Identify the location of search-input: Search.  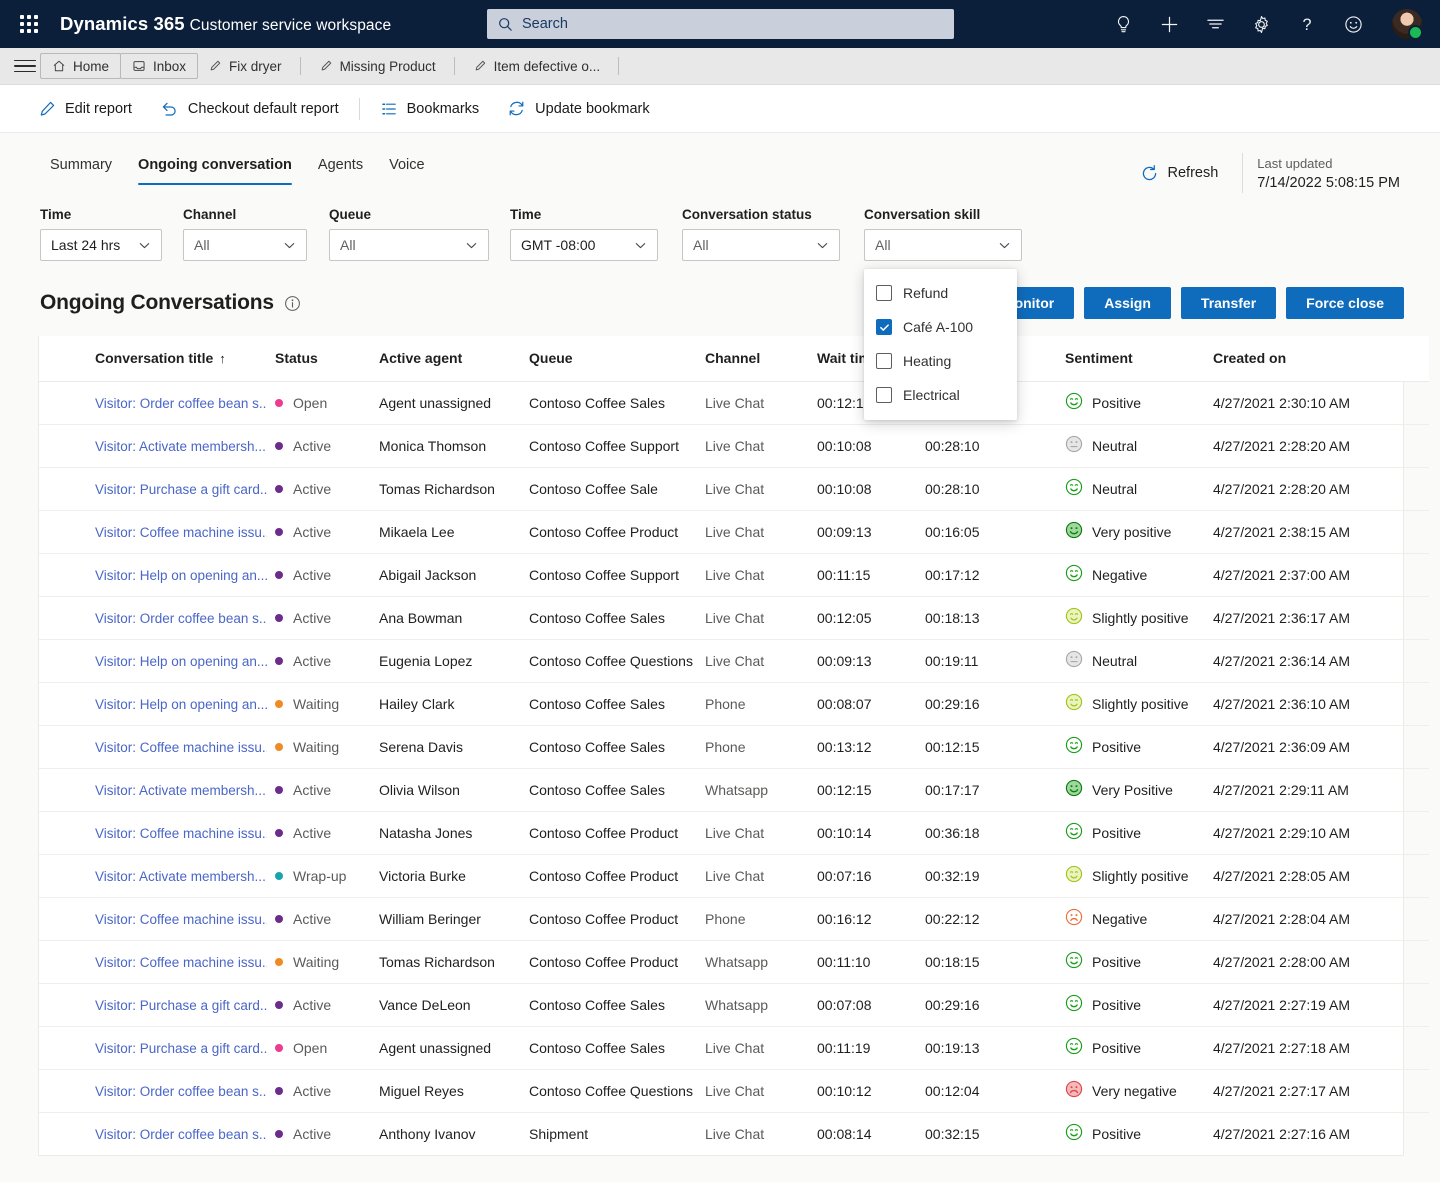
(720, 24).